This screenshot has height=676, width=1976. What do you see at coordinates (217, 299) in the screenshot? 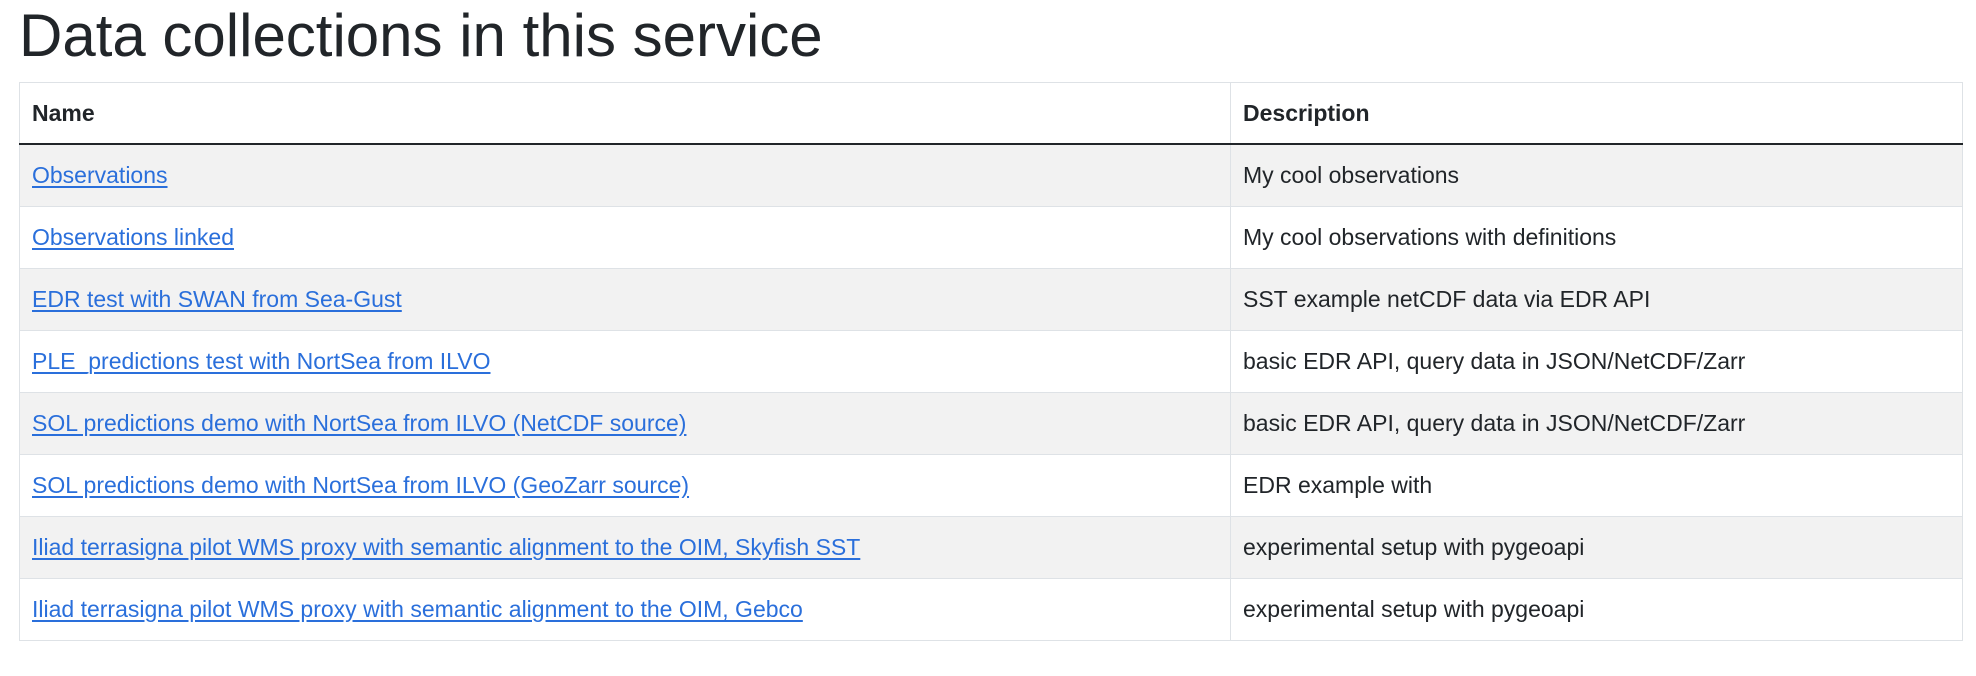
I see `collection-link: EDR test with SWAN from Sea-Gust` at bounding box center [217, 299].